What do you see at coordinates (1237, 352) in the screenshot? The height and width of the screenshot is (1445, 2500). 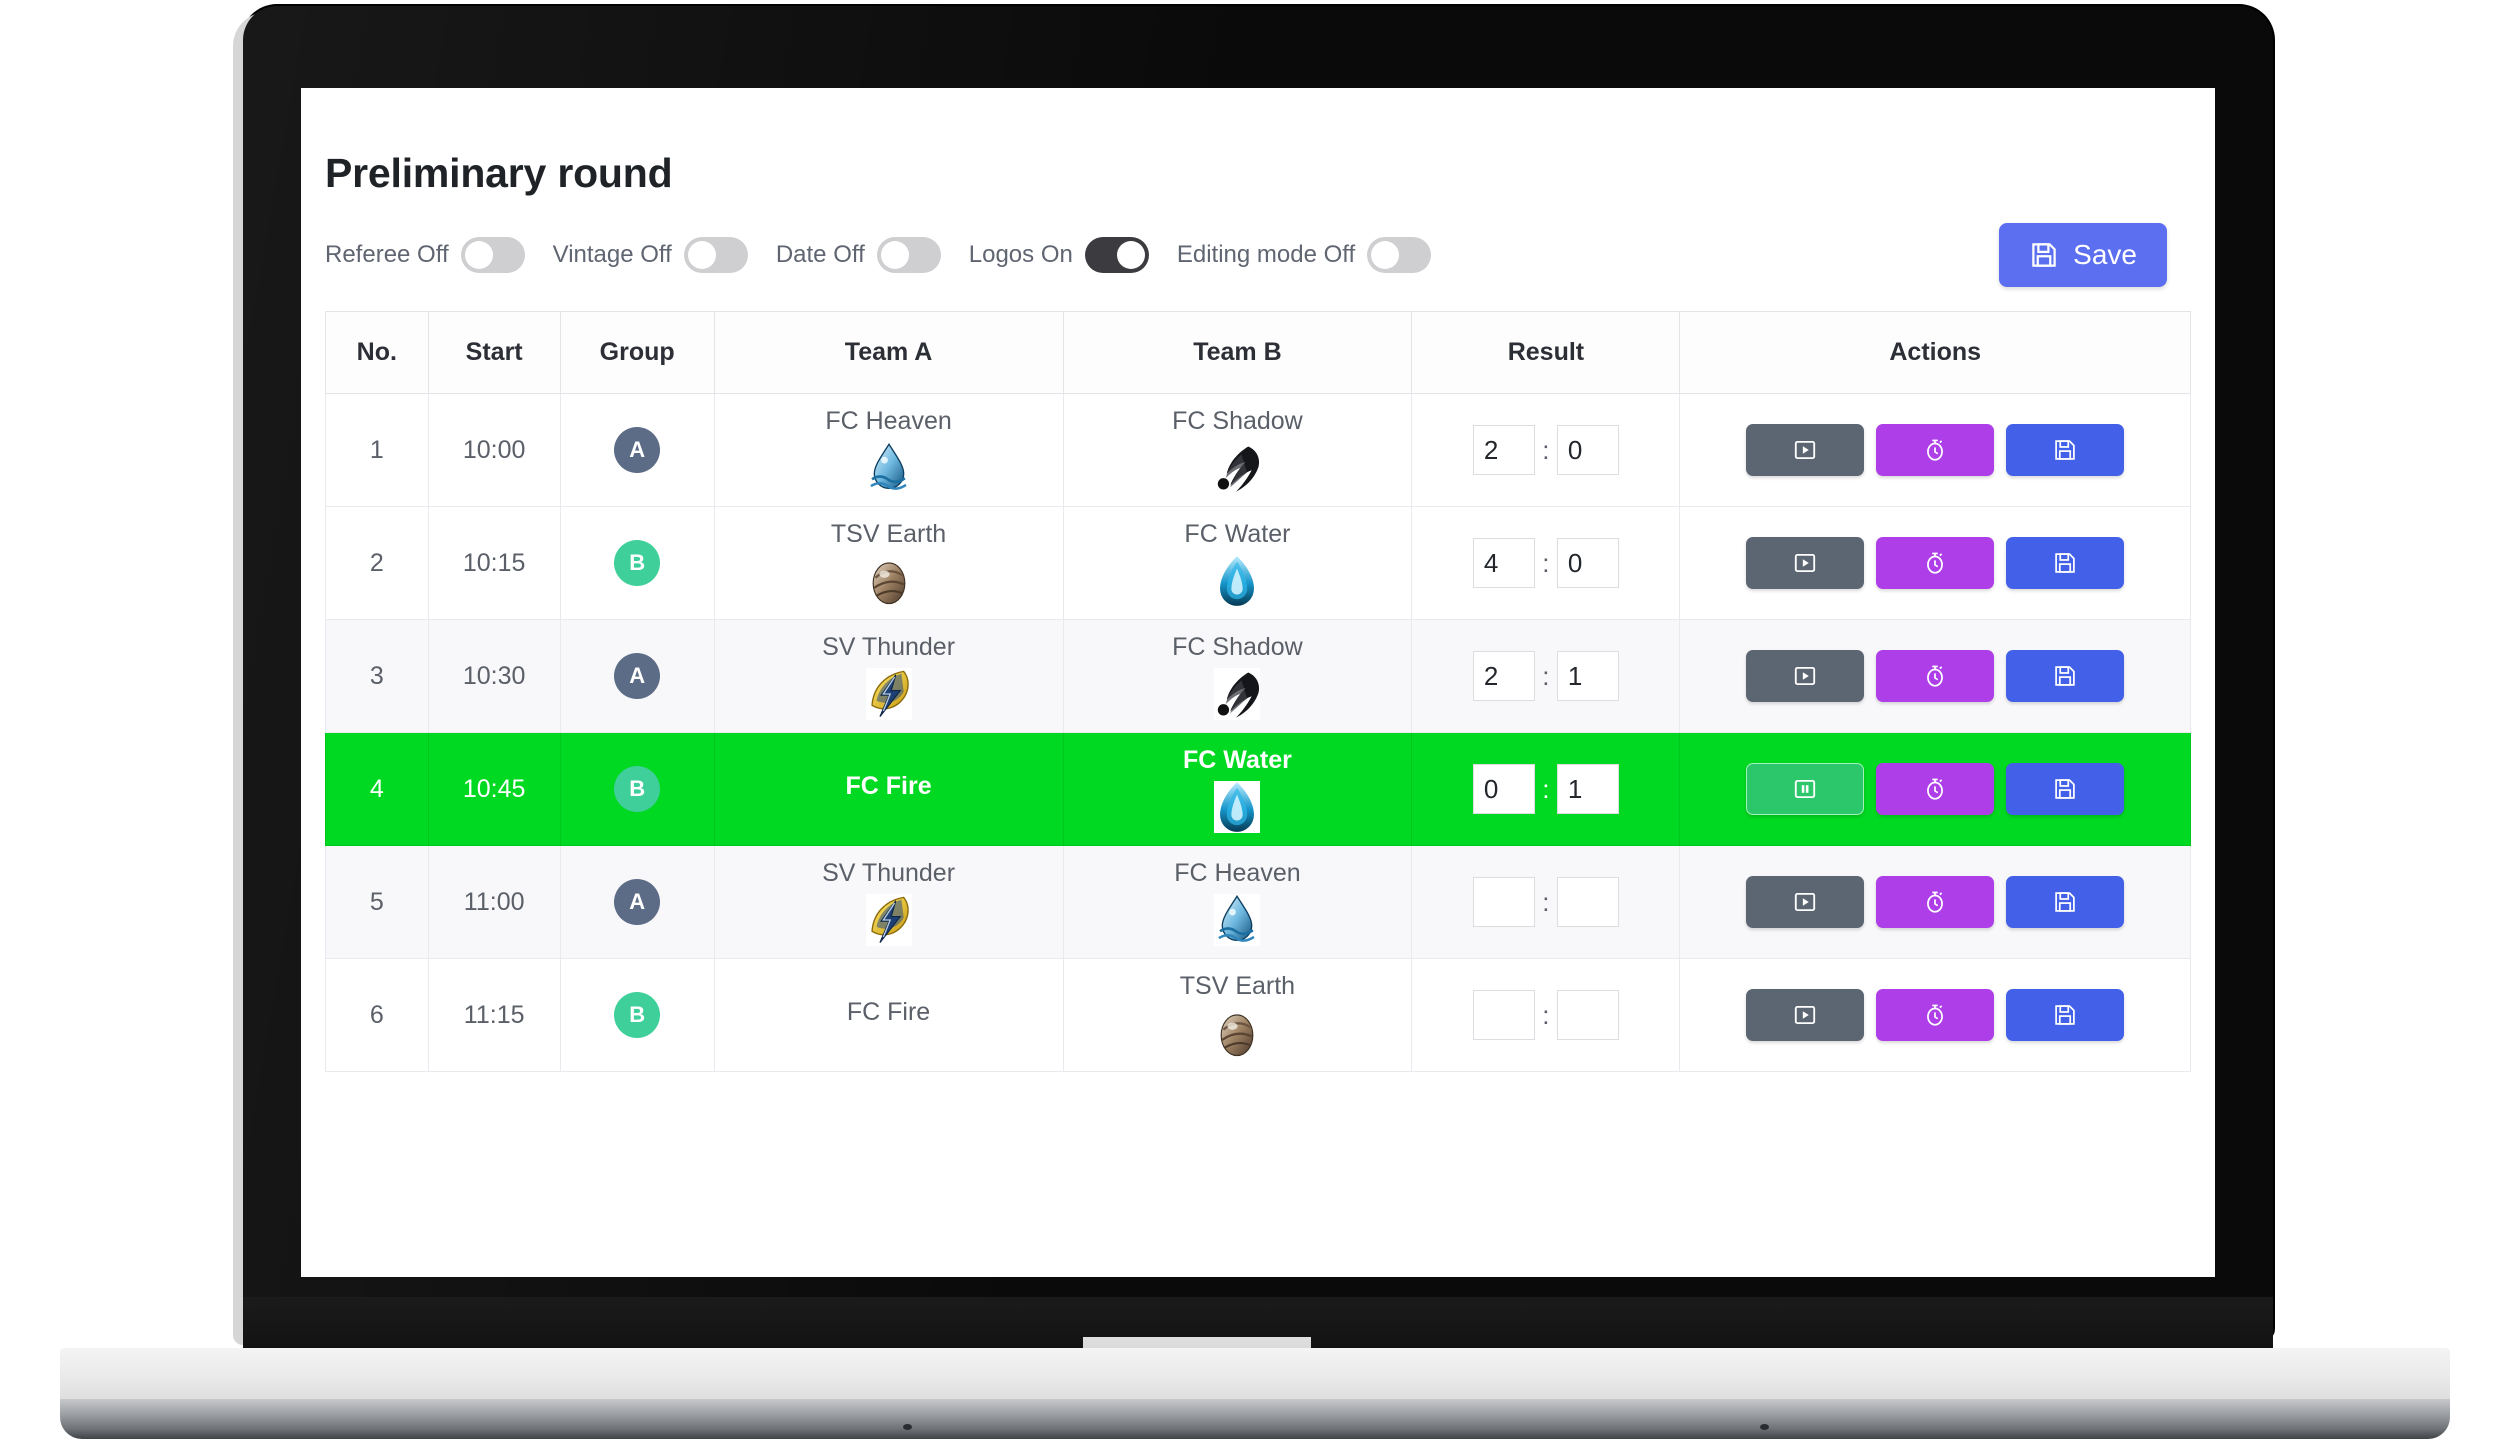 I see `column-header-team-b: Team B` at bounding box center [1237, 352].